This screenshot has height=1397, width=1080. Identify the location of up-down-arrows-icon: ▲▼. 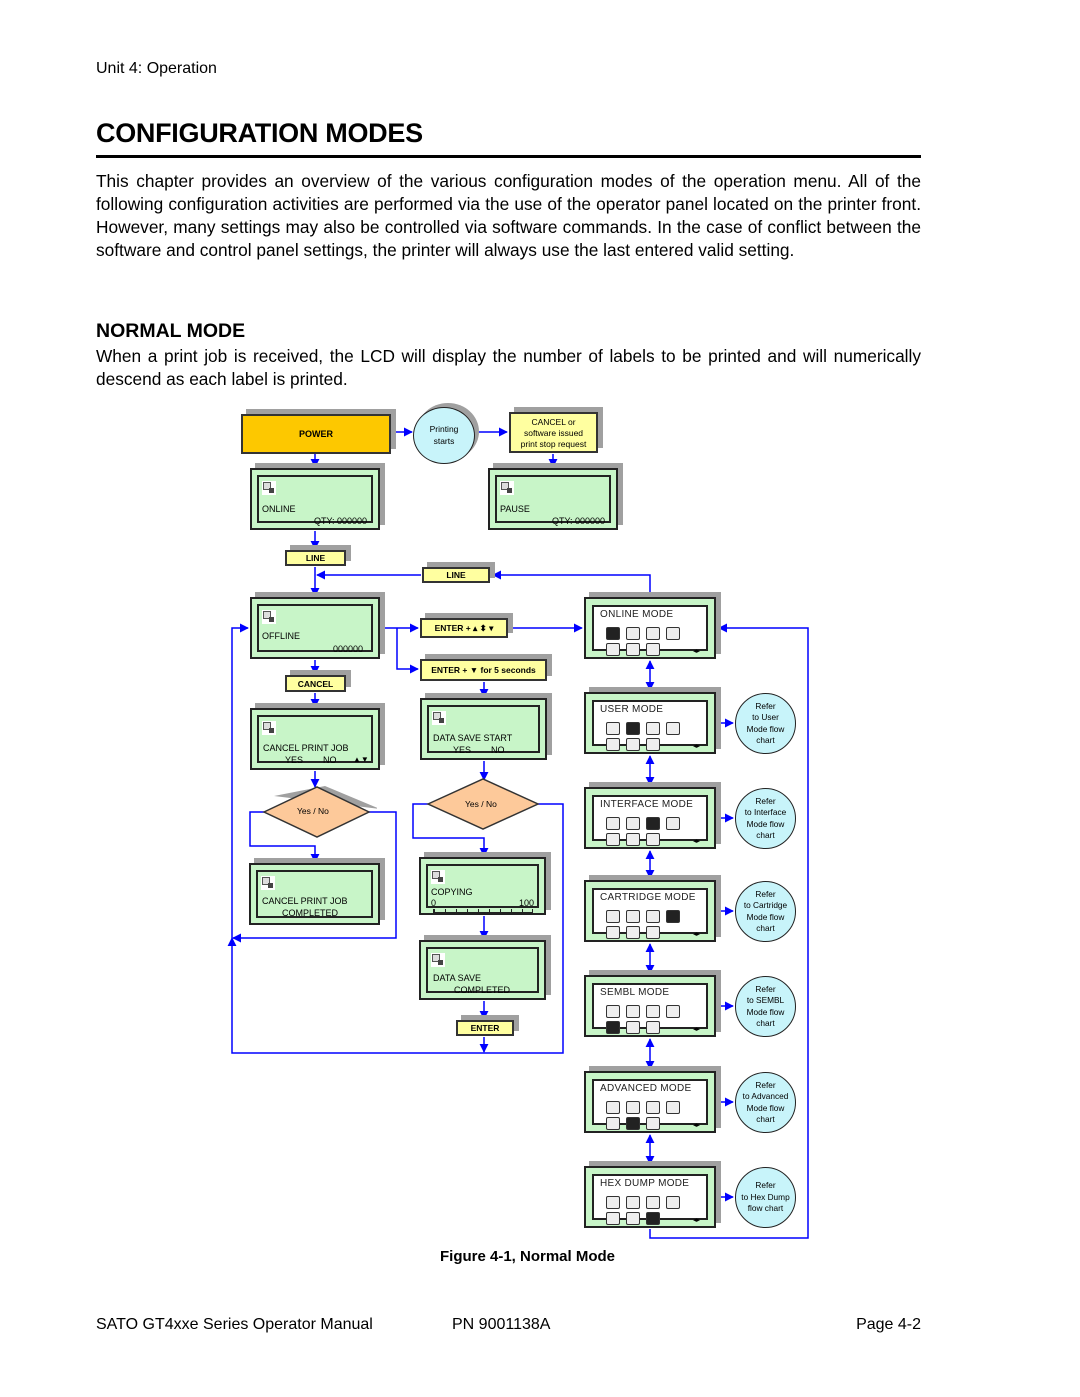
(361, 759).